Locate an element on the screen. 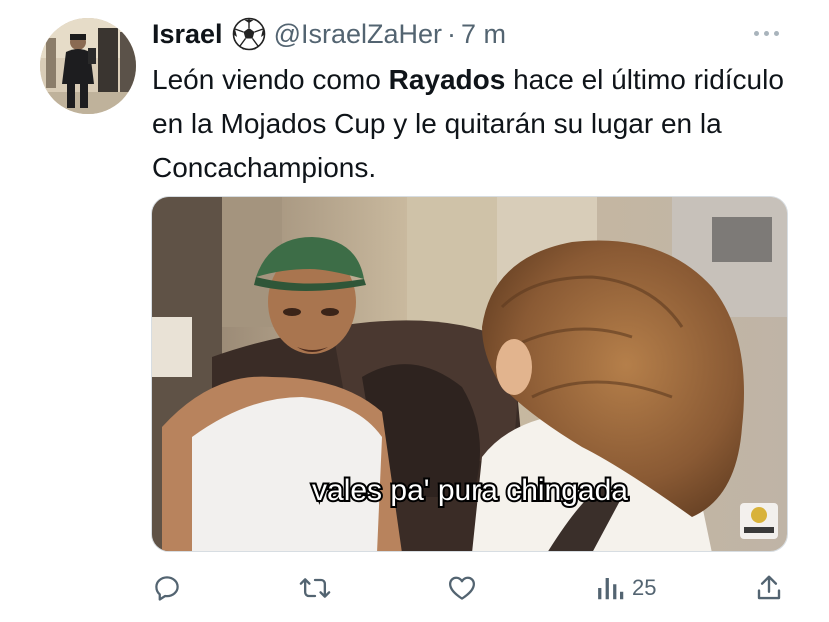 Image resolution: width=829 pixels, height=622 pixels. reply-icon is located at coordinates (167, 588).